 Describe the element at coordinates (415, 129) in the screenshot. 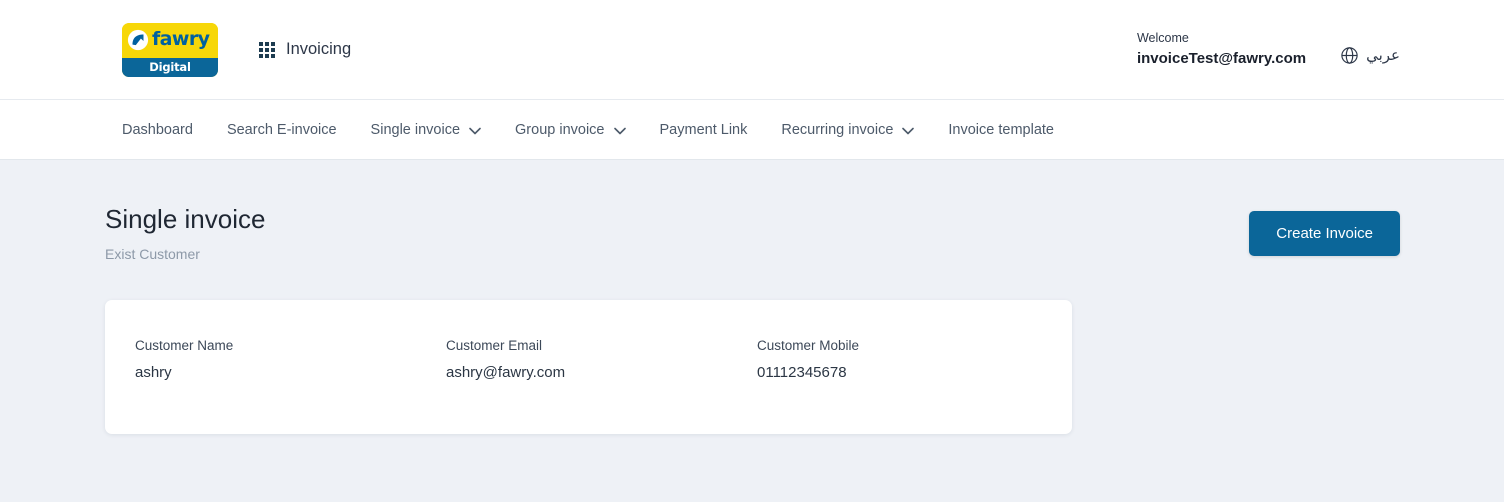

I see `nav-label: Single invoice` at that location.